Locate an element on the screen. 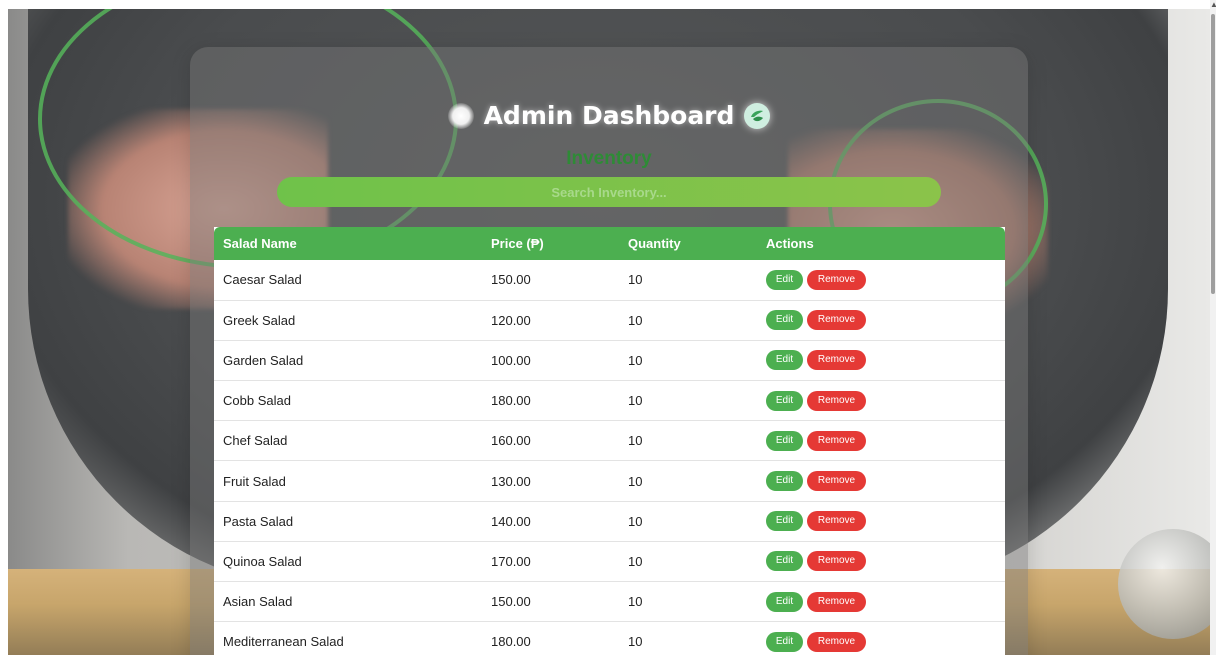 This screenshot has width=1216, height=655. scrollbar: ▲ is located at coordinates (1213, 327).